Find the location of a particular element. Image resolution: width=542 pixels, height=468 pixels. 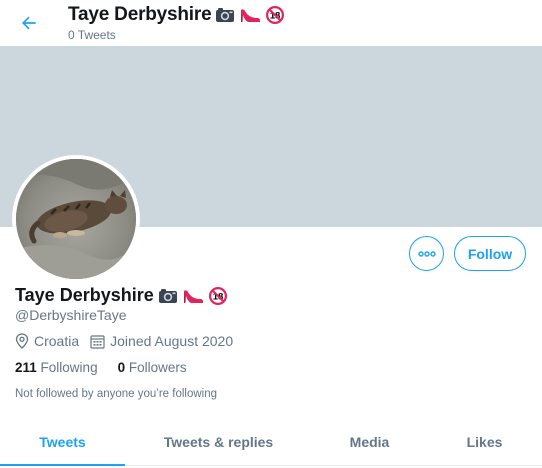

profile-tabs: Tweets Tweets & replies Media Likes is located at coordinates (271, 442).